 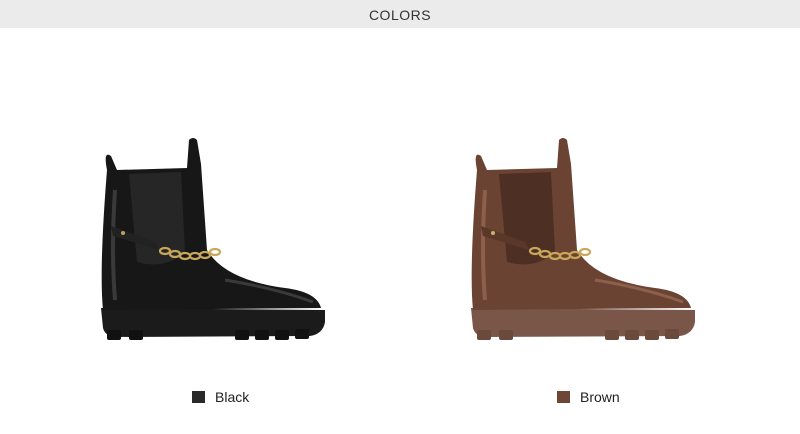 What do you see at coordinates (232, 397) in the screenshot?
I see `color-label-black: Black` at bounding box center [232, 397].